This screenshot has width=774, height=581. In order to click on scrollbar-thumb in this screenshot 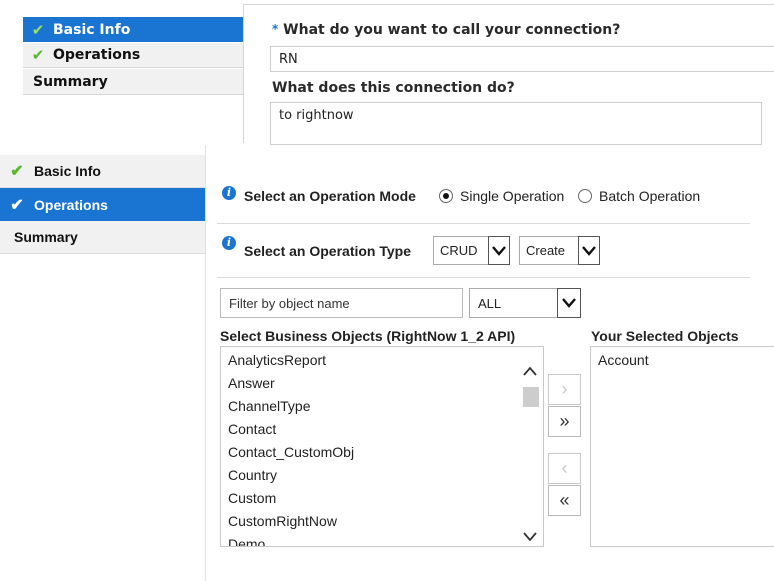, I will do `click(531, 397)`.